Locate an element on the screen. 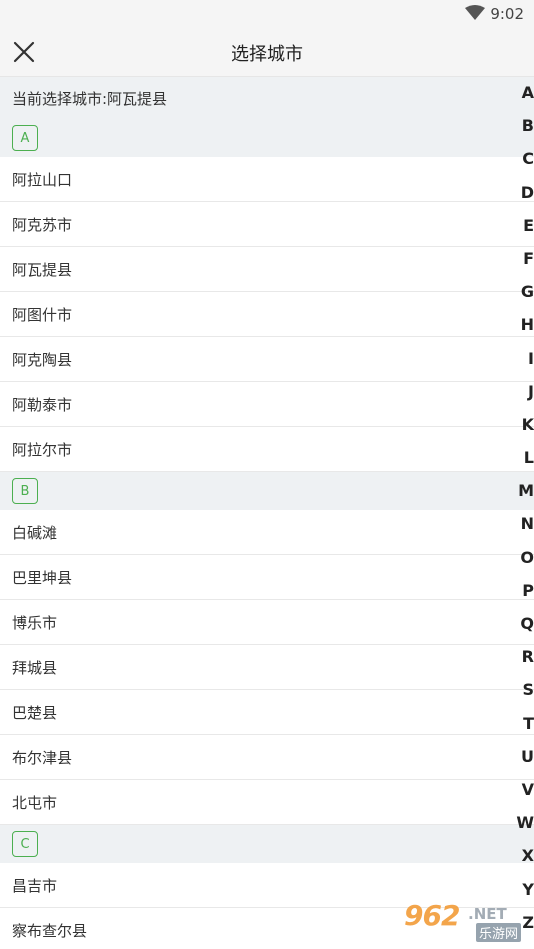 The width and height of the screenshot is (534, 949). city-item: 拜城县 is located at coordinates (267, 667).